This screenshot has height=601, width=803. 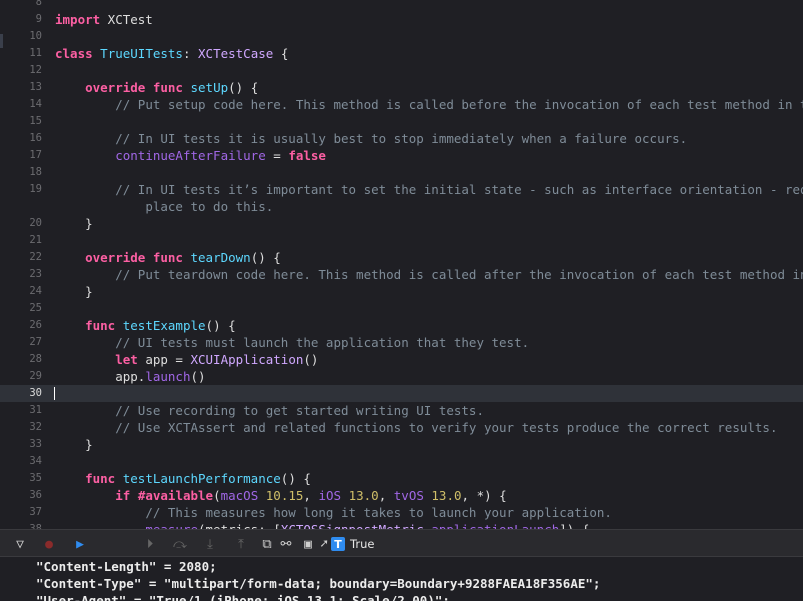 I want to click on debug-target-label: True, so click(x=362, y=544).